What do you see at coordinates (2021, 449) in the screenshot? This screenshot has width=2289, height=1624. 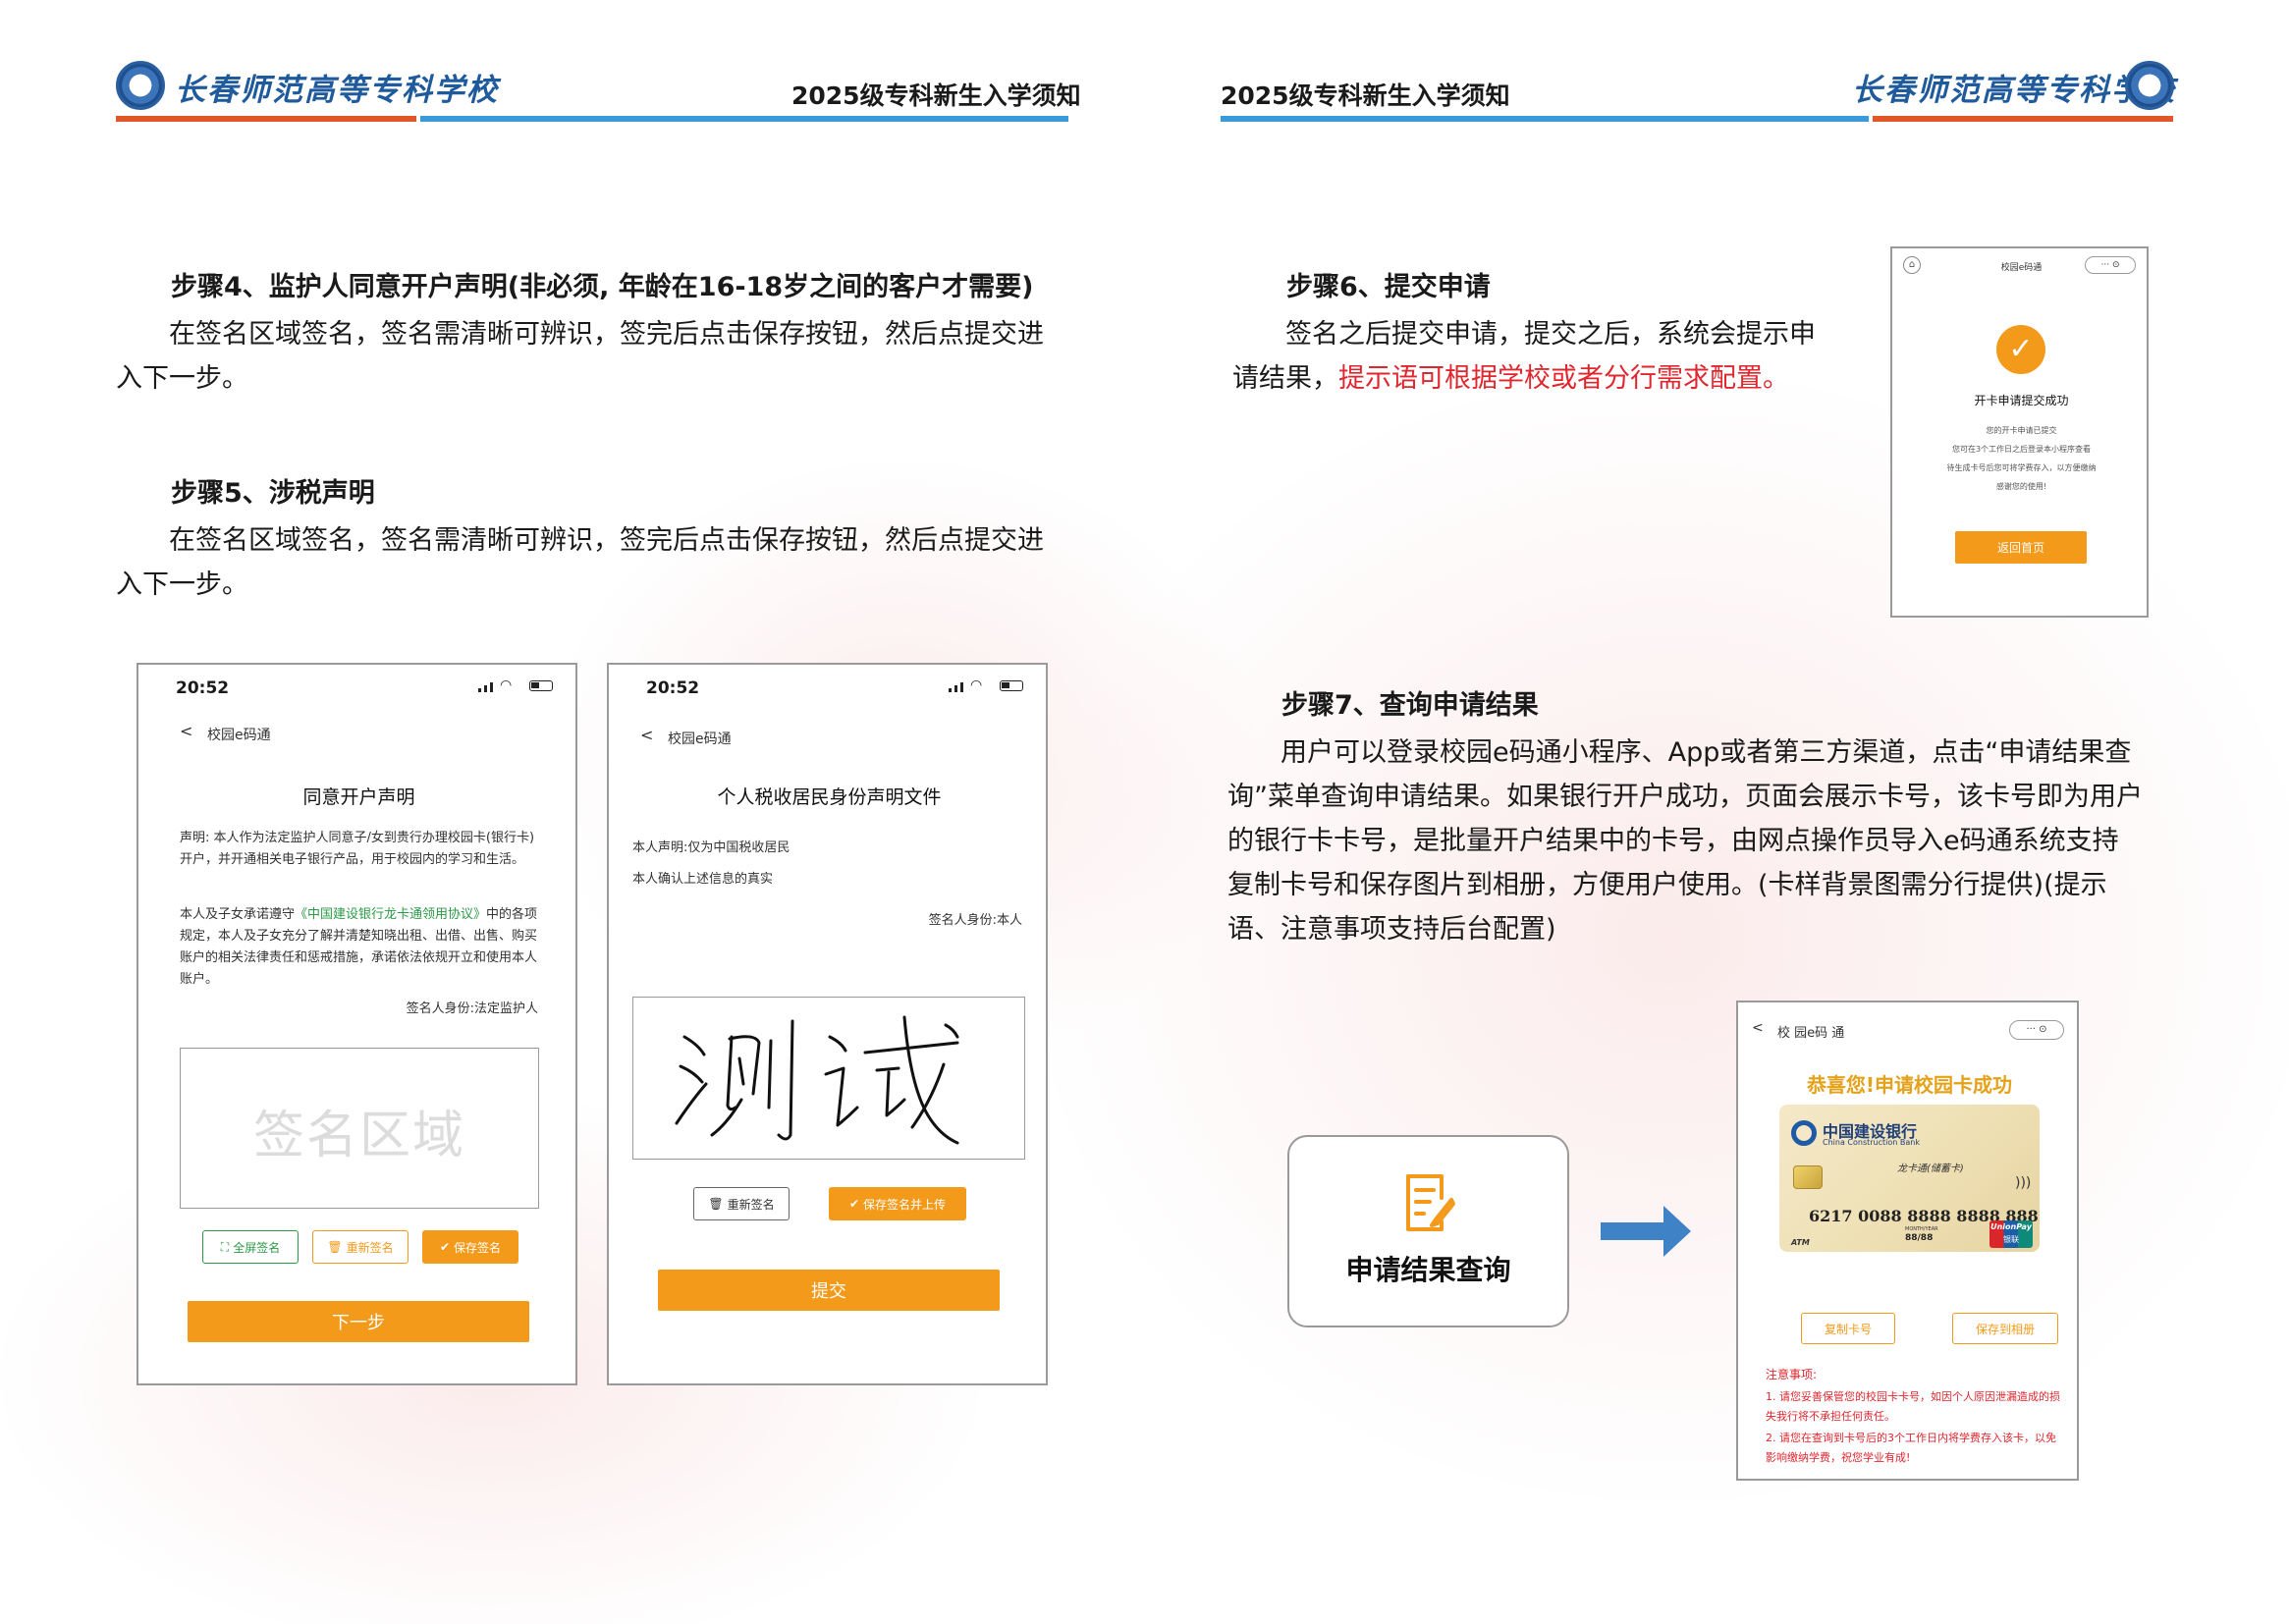 I see `success-line-2: 您可在3个工作日之后登录本小程序查看` at bounding box center [2021, 449].